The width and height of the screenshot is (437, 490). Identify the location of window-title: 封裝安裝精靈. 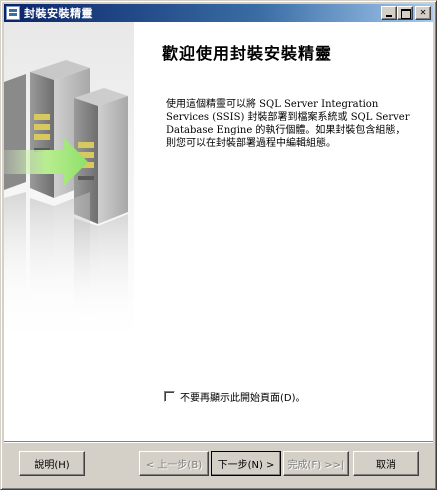
(58, 13).